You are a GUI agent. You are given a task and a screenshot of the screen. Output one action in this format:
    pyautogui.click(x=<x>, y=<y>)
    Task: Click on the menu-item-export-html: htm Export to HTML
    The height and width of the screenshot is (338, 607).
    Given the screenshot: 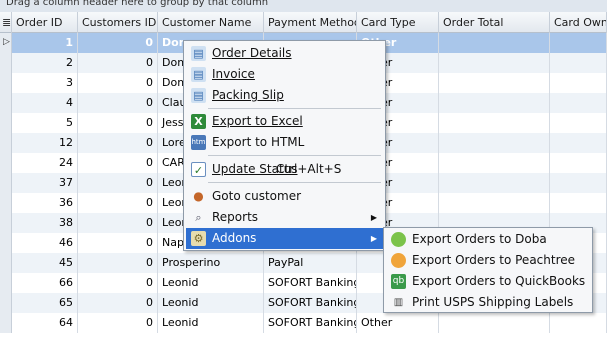 What is the action you would take?
    pyautogui.click(x=284, y=142)
    